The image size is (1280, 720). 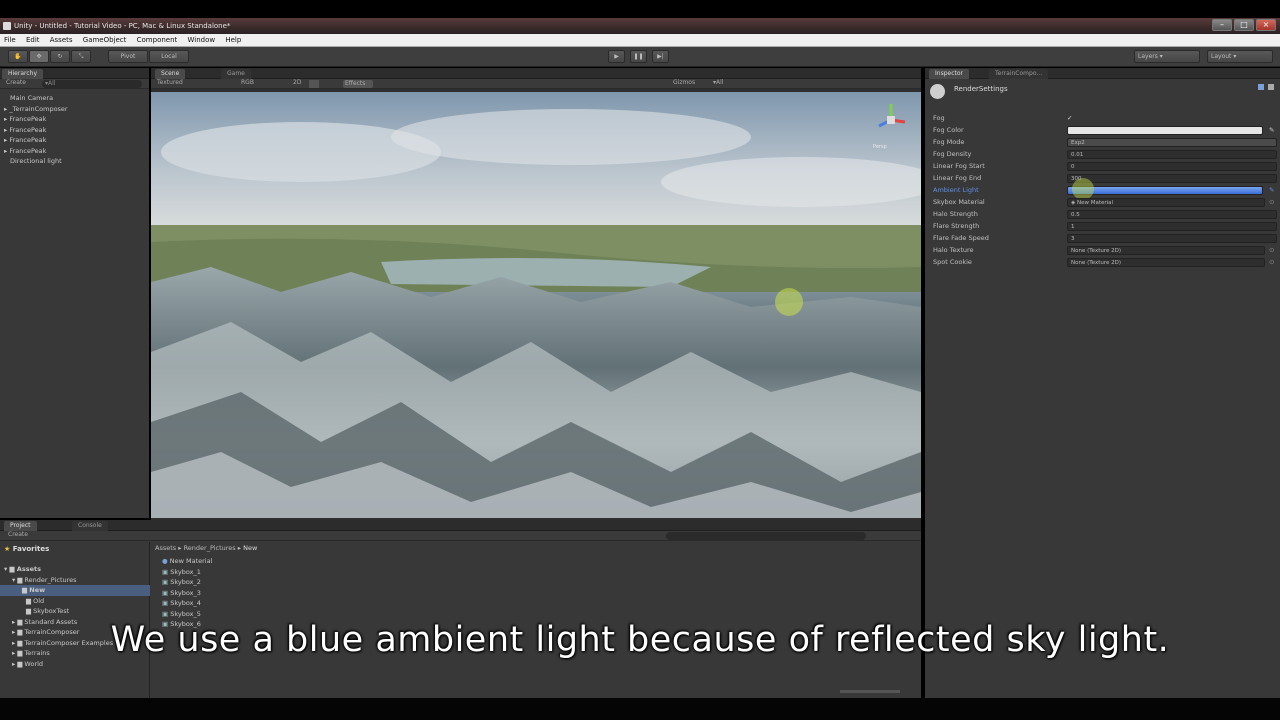 I want to click on help-icon, so click(x=1261, y=87).